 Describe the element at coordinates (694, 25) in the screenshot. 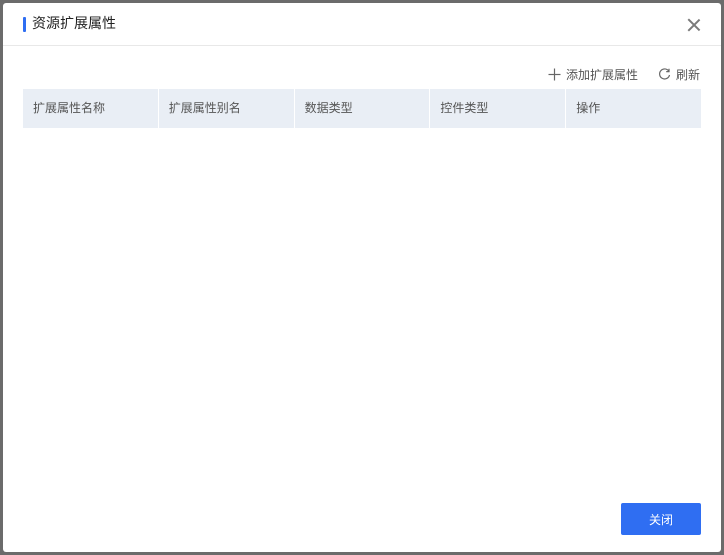

I see `close-icon` at that location.